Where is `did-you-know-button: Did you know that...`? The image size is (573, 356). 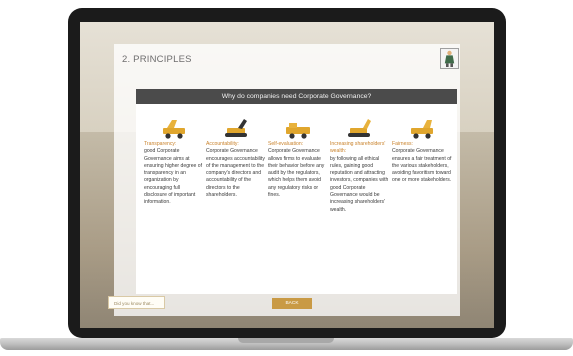 did-you-know-button: Did you know that... is located at coordinates (136, 302).